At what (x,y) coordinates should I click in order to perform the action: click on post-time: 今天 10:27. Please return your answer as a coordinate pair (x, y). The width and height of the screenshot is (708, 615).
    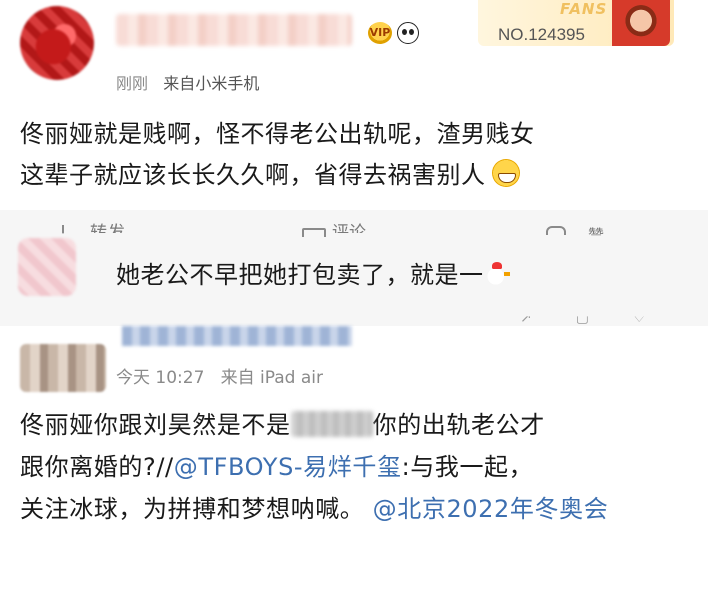
    Looking at the image, I should click on (160, 378).